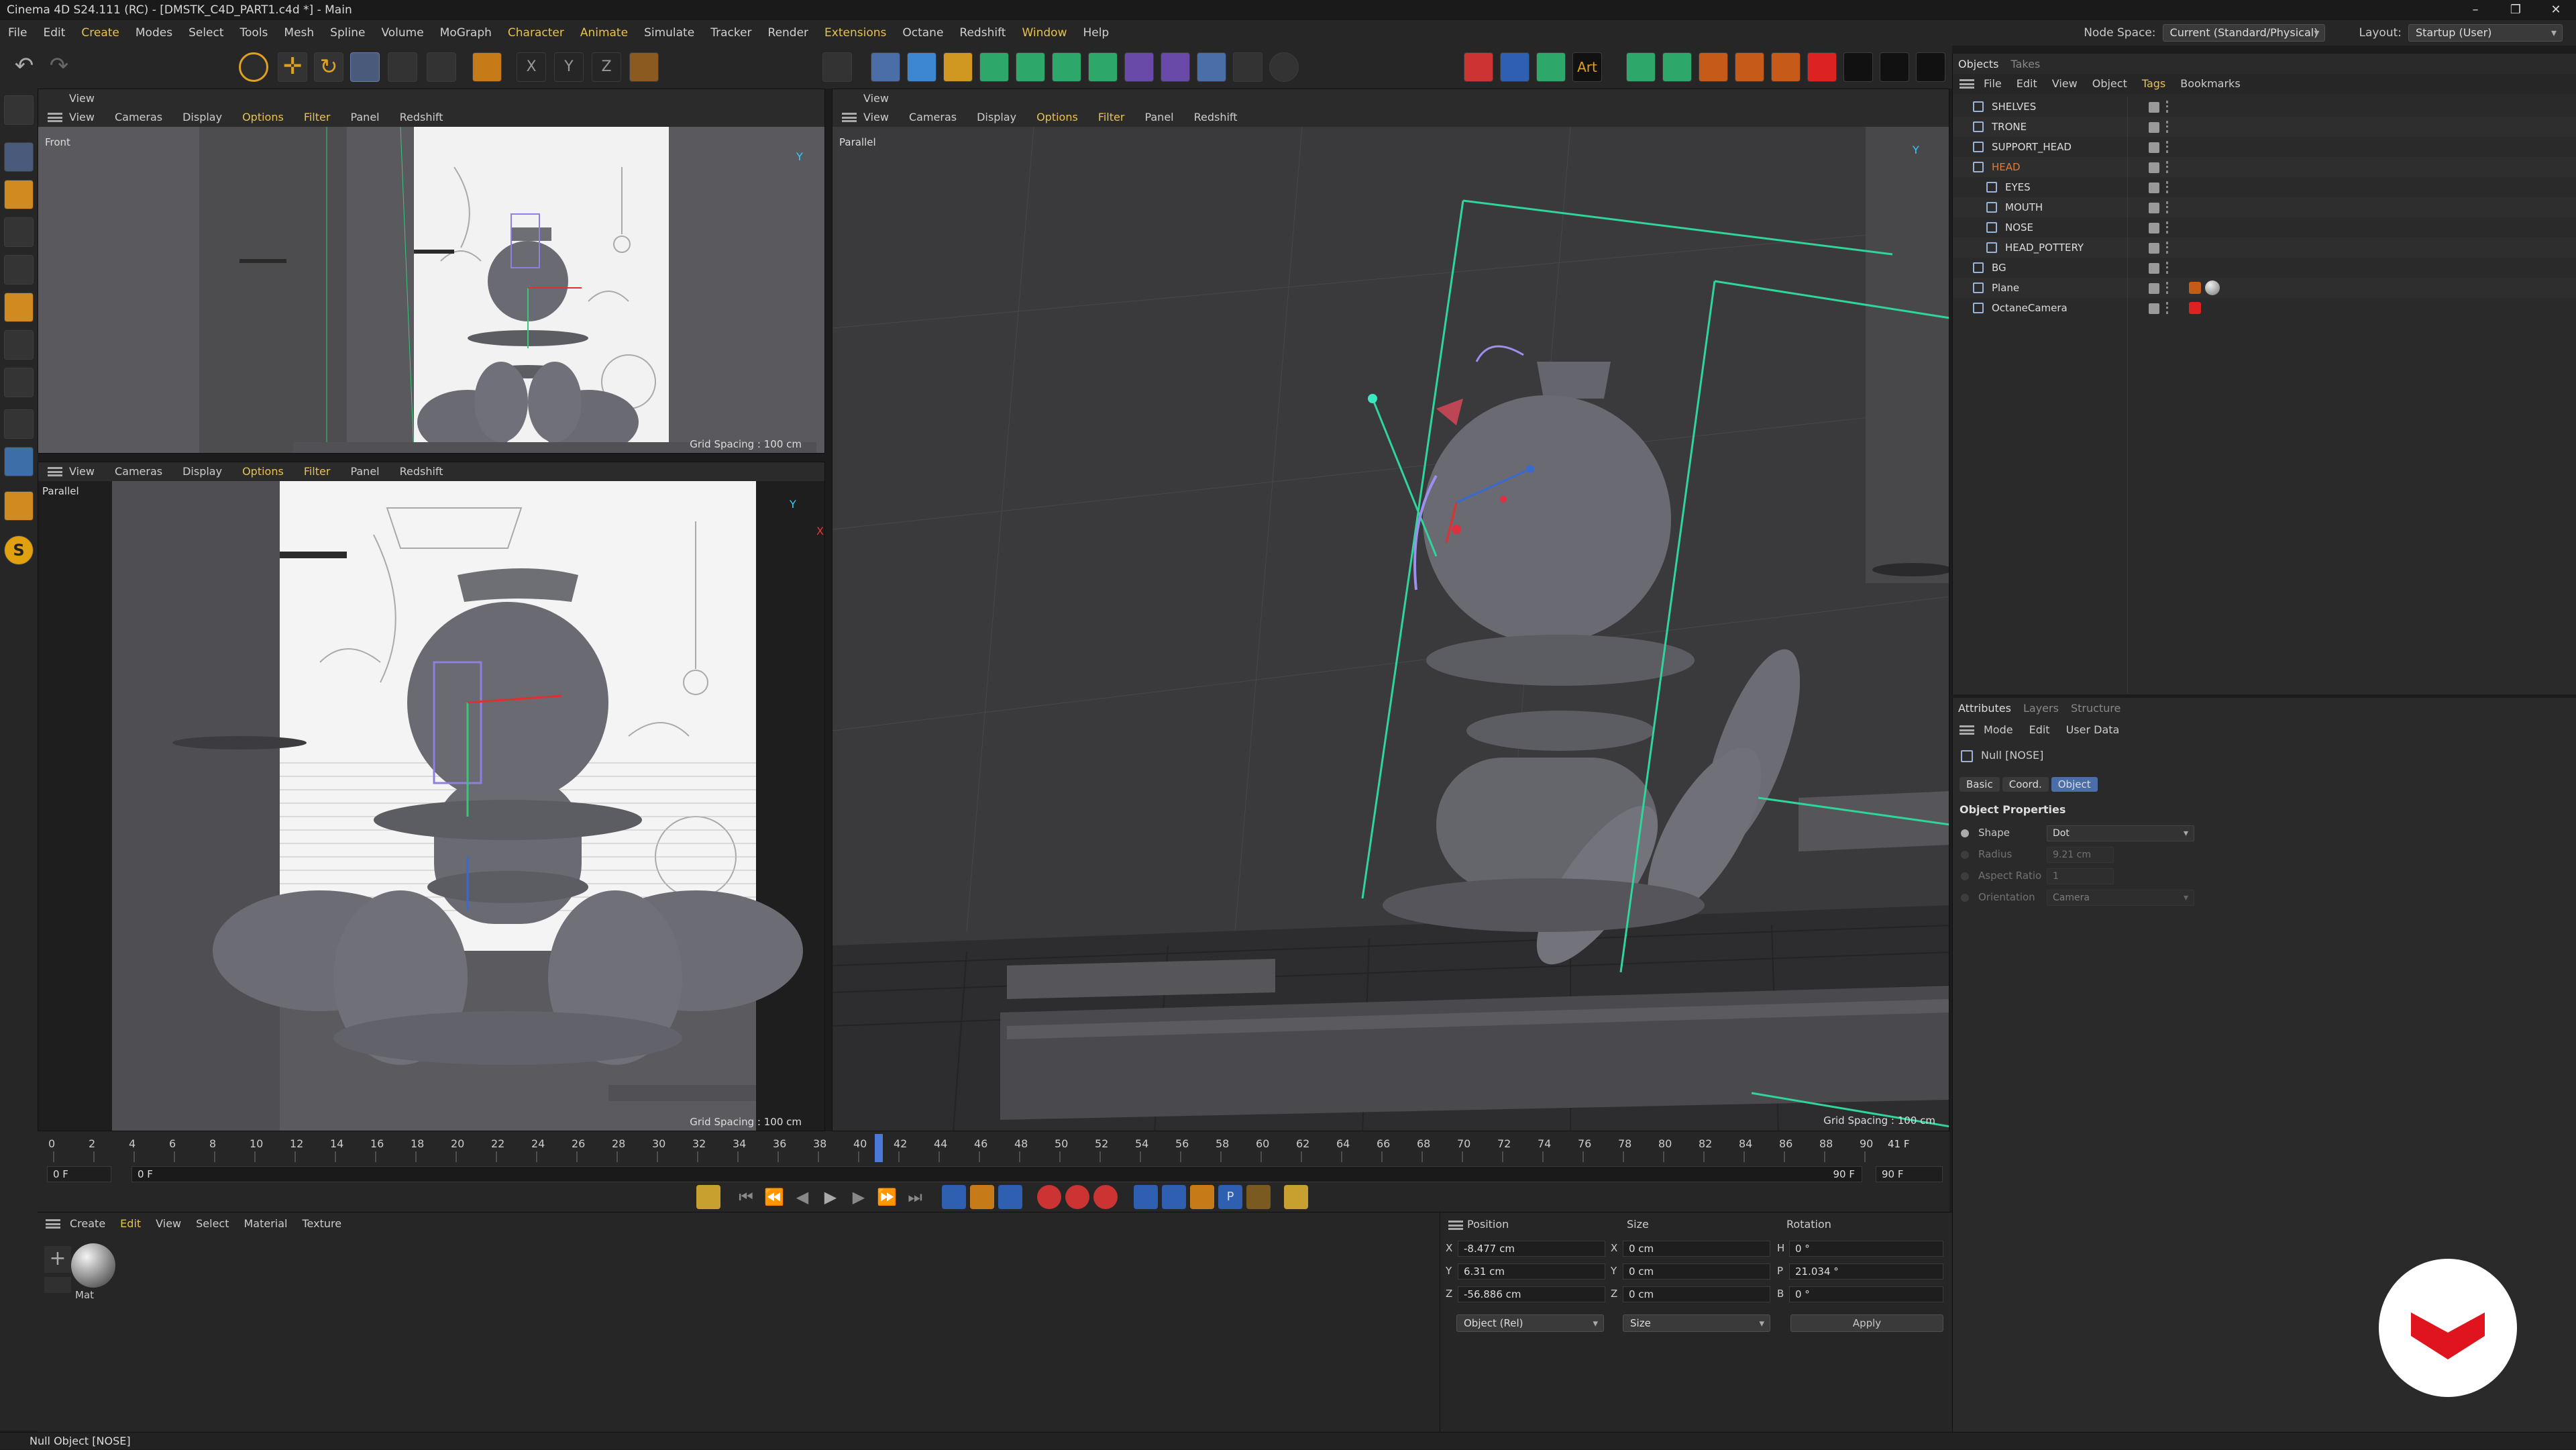 The image size is (2576, 1450). What do you see at coordinates (1202, 1197) in the screenshot?
I see `scale-key-icon` at bounding box center [1202, 1197].